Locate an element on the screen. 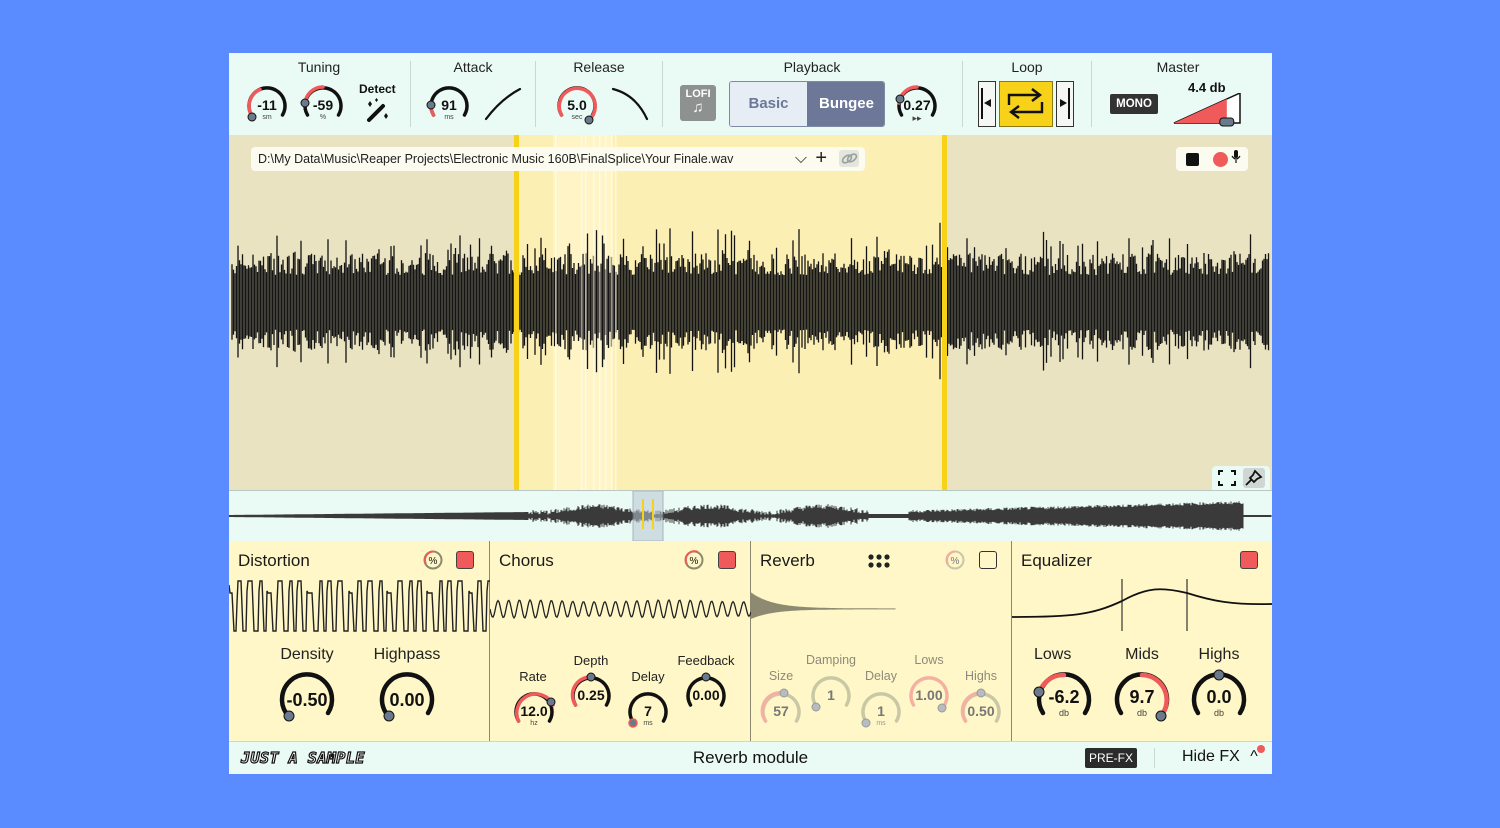 The height and width of the screenshot is (828, 1500). attack-knob: 91 ms is located at coordinates (449, 105).